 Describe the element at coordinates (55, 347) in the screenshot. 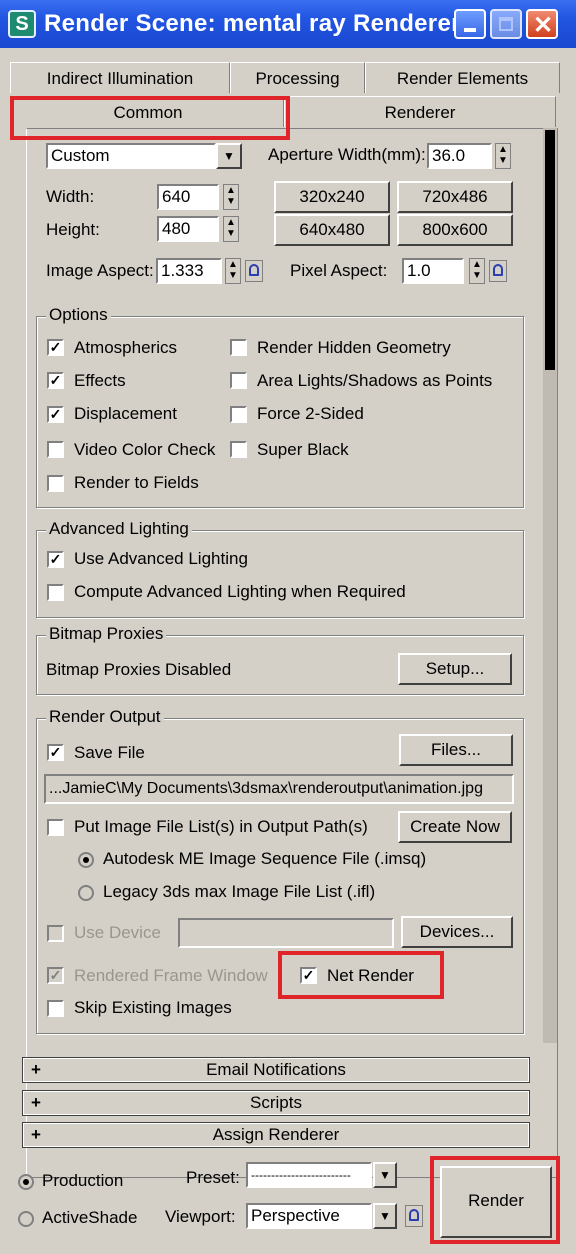

I see `atmospherics-checkbox: ✓` at that location.